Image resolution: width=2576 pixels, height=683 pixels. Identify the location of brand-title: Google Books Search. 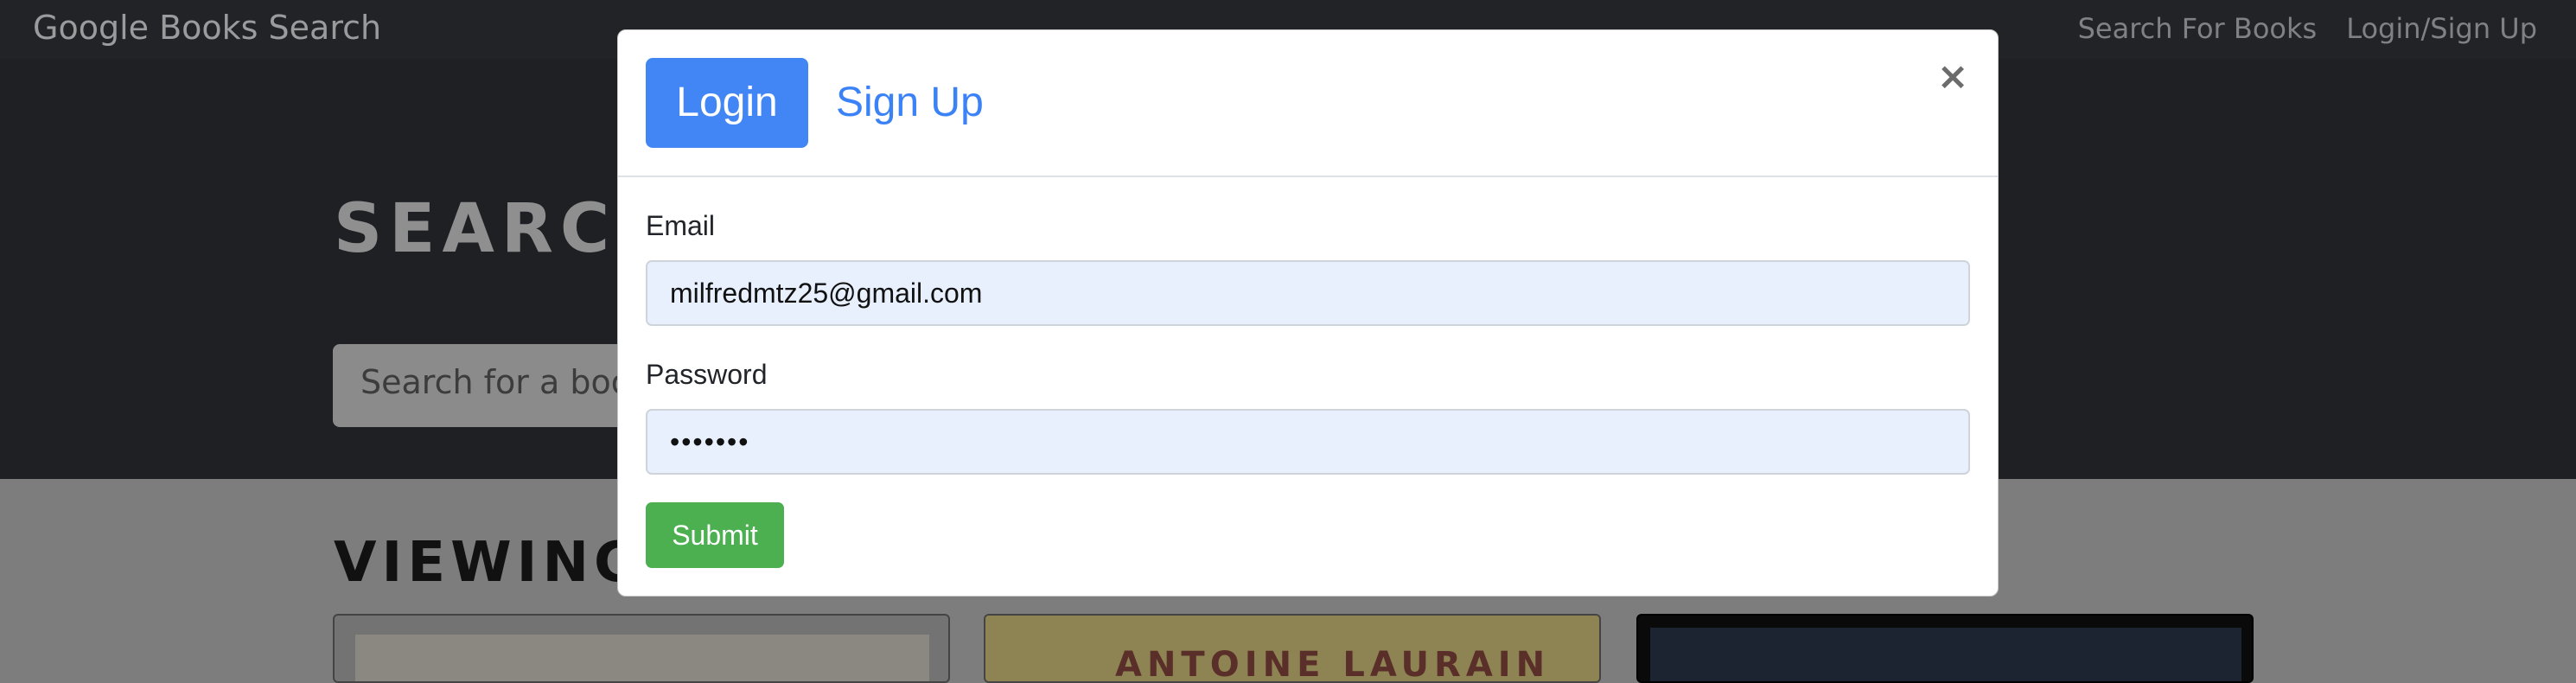
(207, 28).